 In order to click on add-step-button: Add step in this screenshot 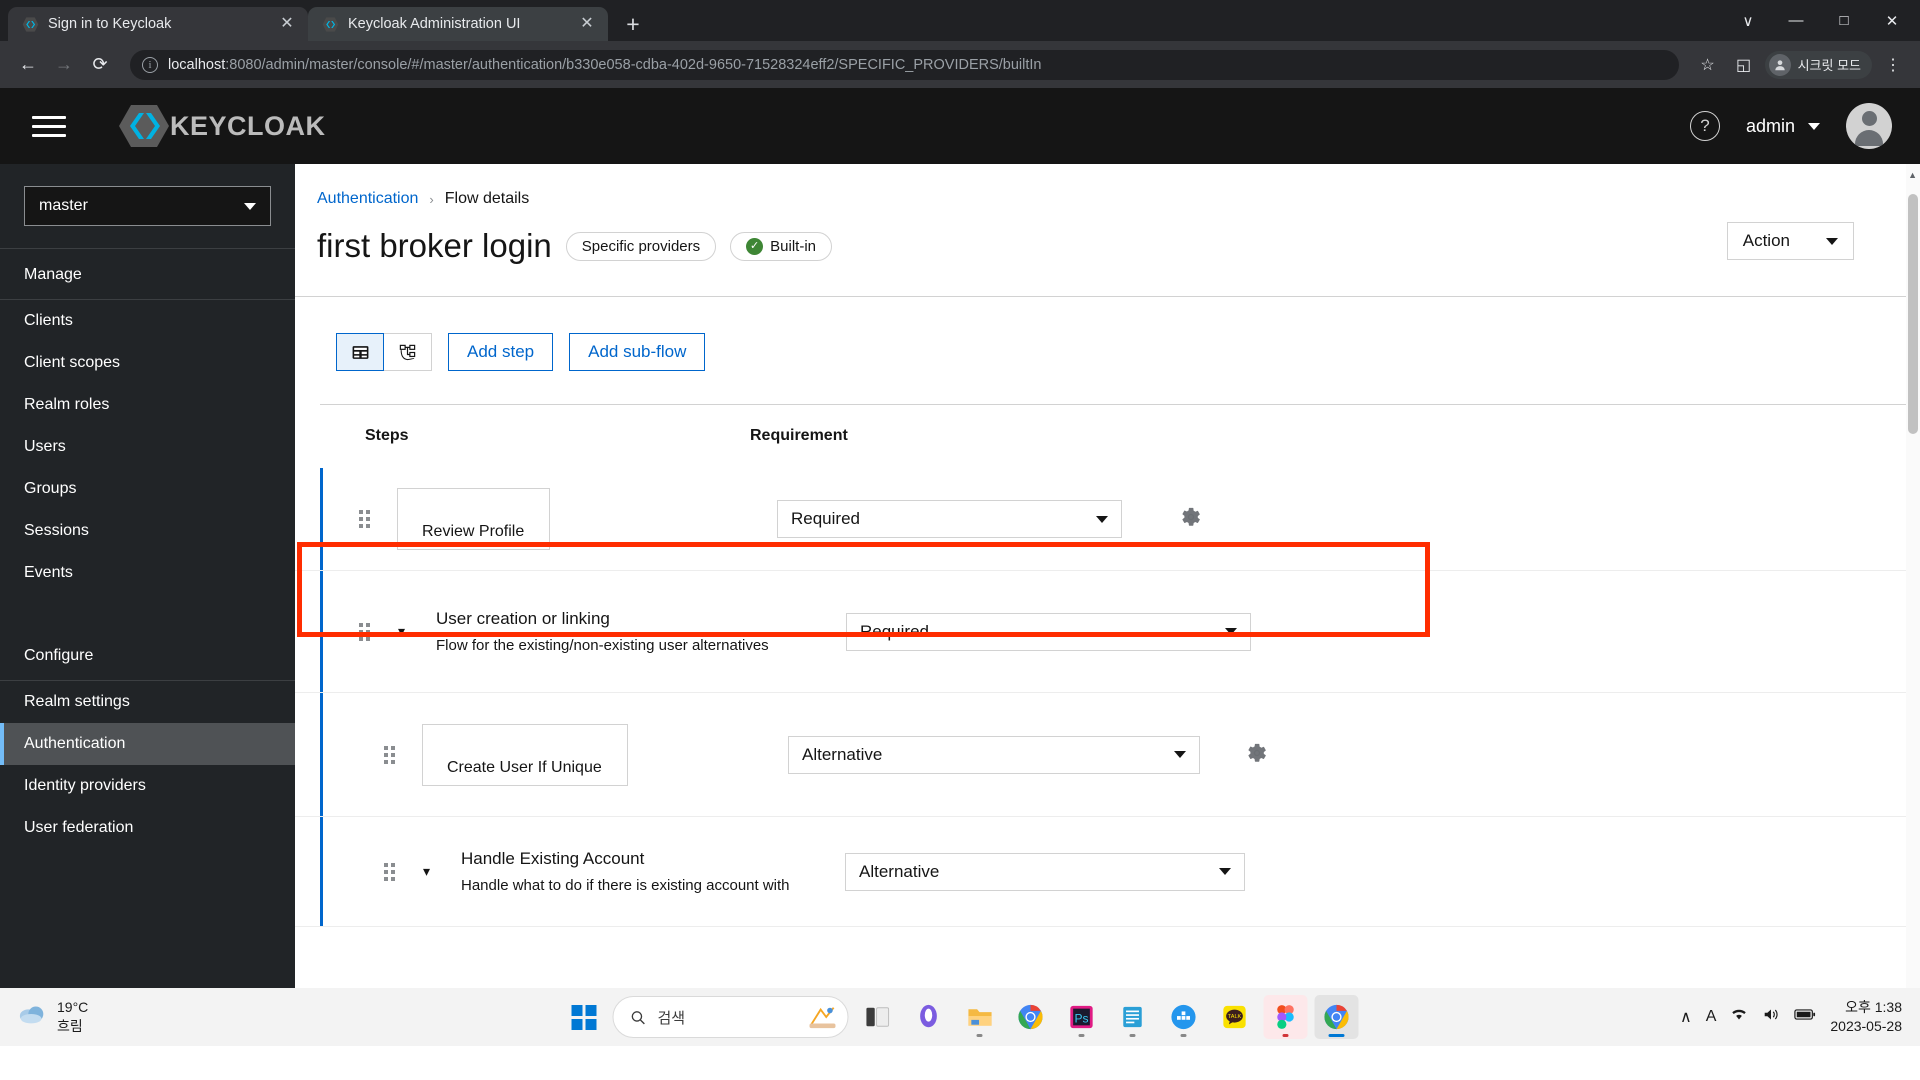, I will do `click(501, 352)`.